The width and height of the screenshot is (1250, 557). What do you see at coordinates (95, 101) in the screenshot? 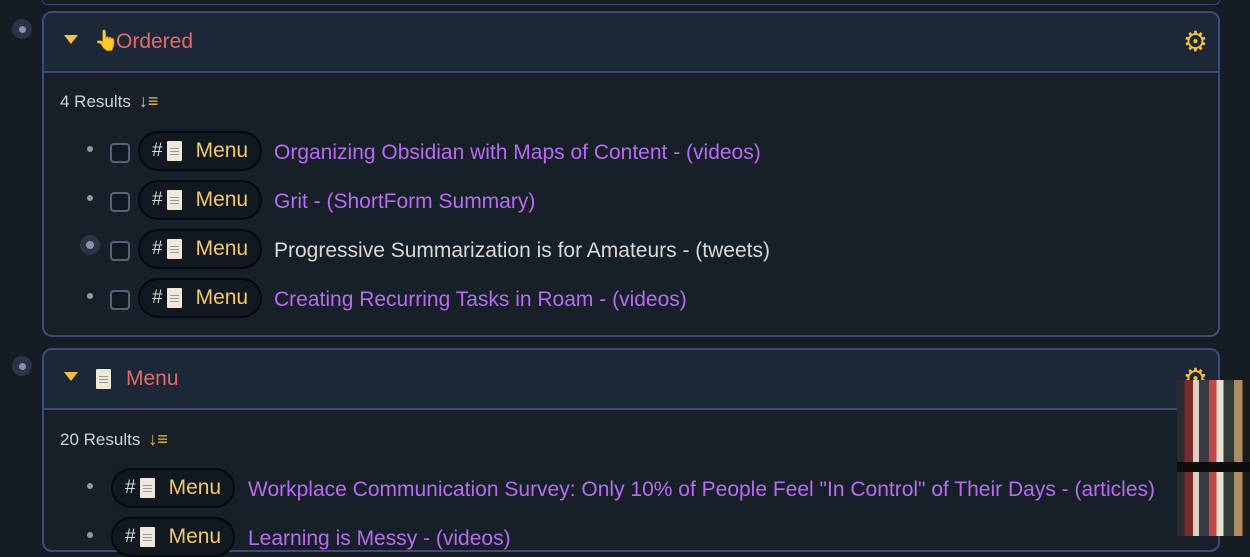
I see `results-label: 4 Results` at bounding box center [95, 101].